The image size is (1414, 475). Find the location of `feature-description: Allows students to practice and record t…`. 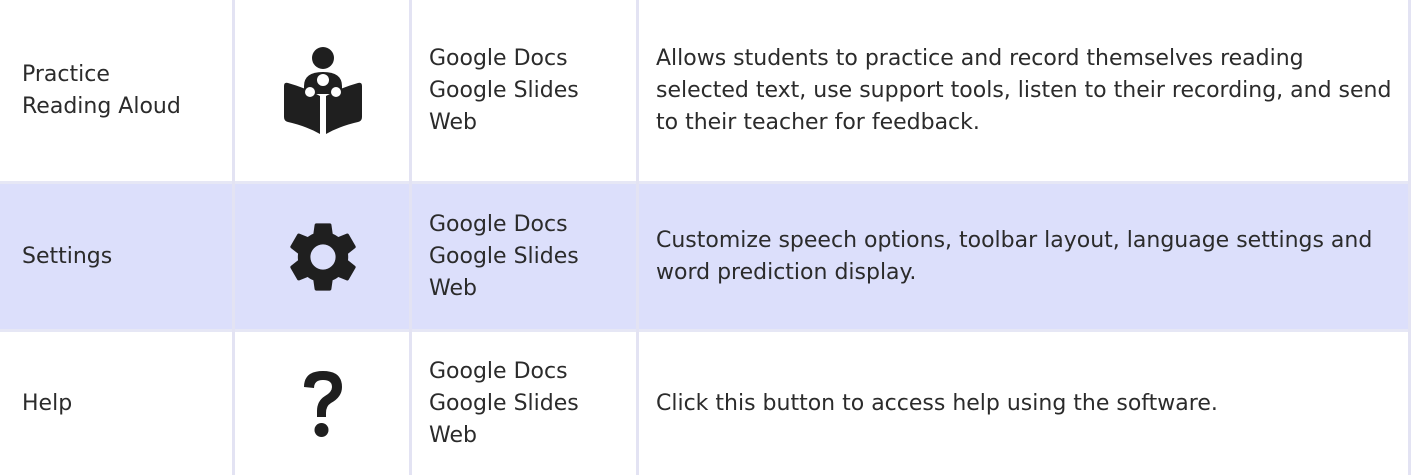

feature-description: Allows students to practice and record t… is located at coordinates (1024, 90).